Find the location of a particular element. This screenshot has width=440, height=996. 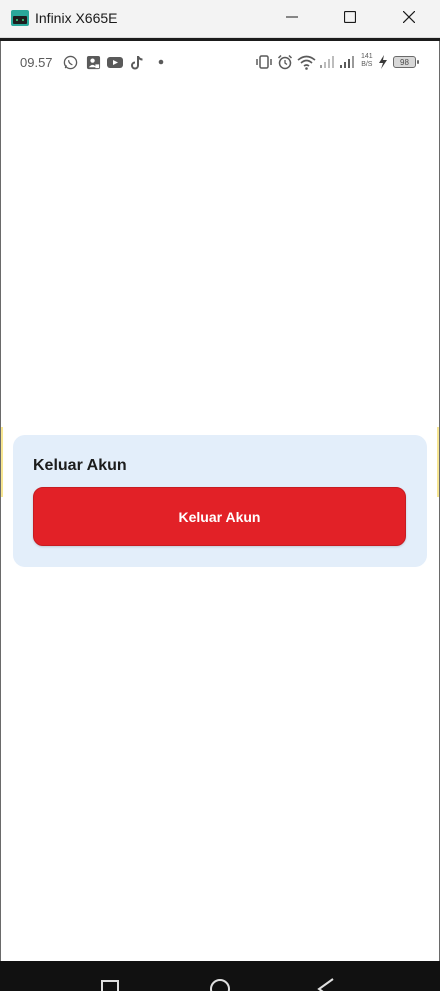

close-button is located at coordinates (409, 19).